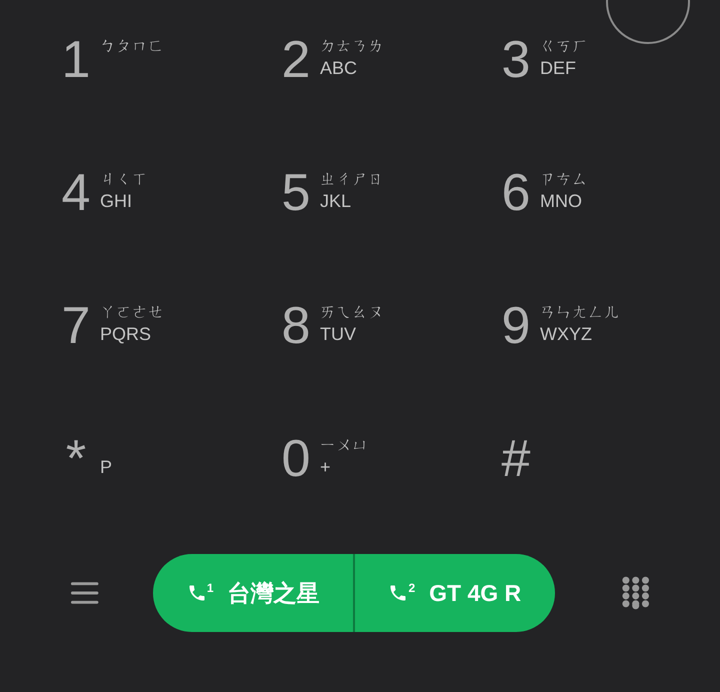 This screenshot has height=692, width=720. I want to click on dialpad-icon, so click(635, 593).